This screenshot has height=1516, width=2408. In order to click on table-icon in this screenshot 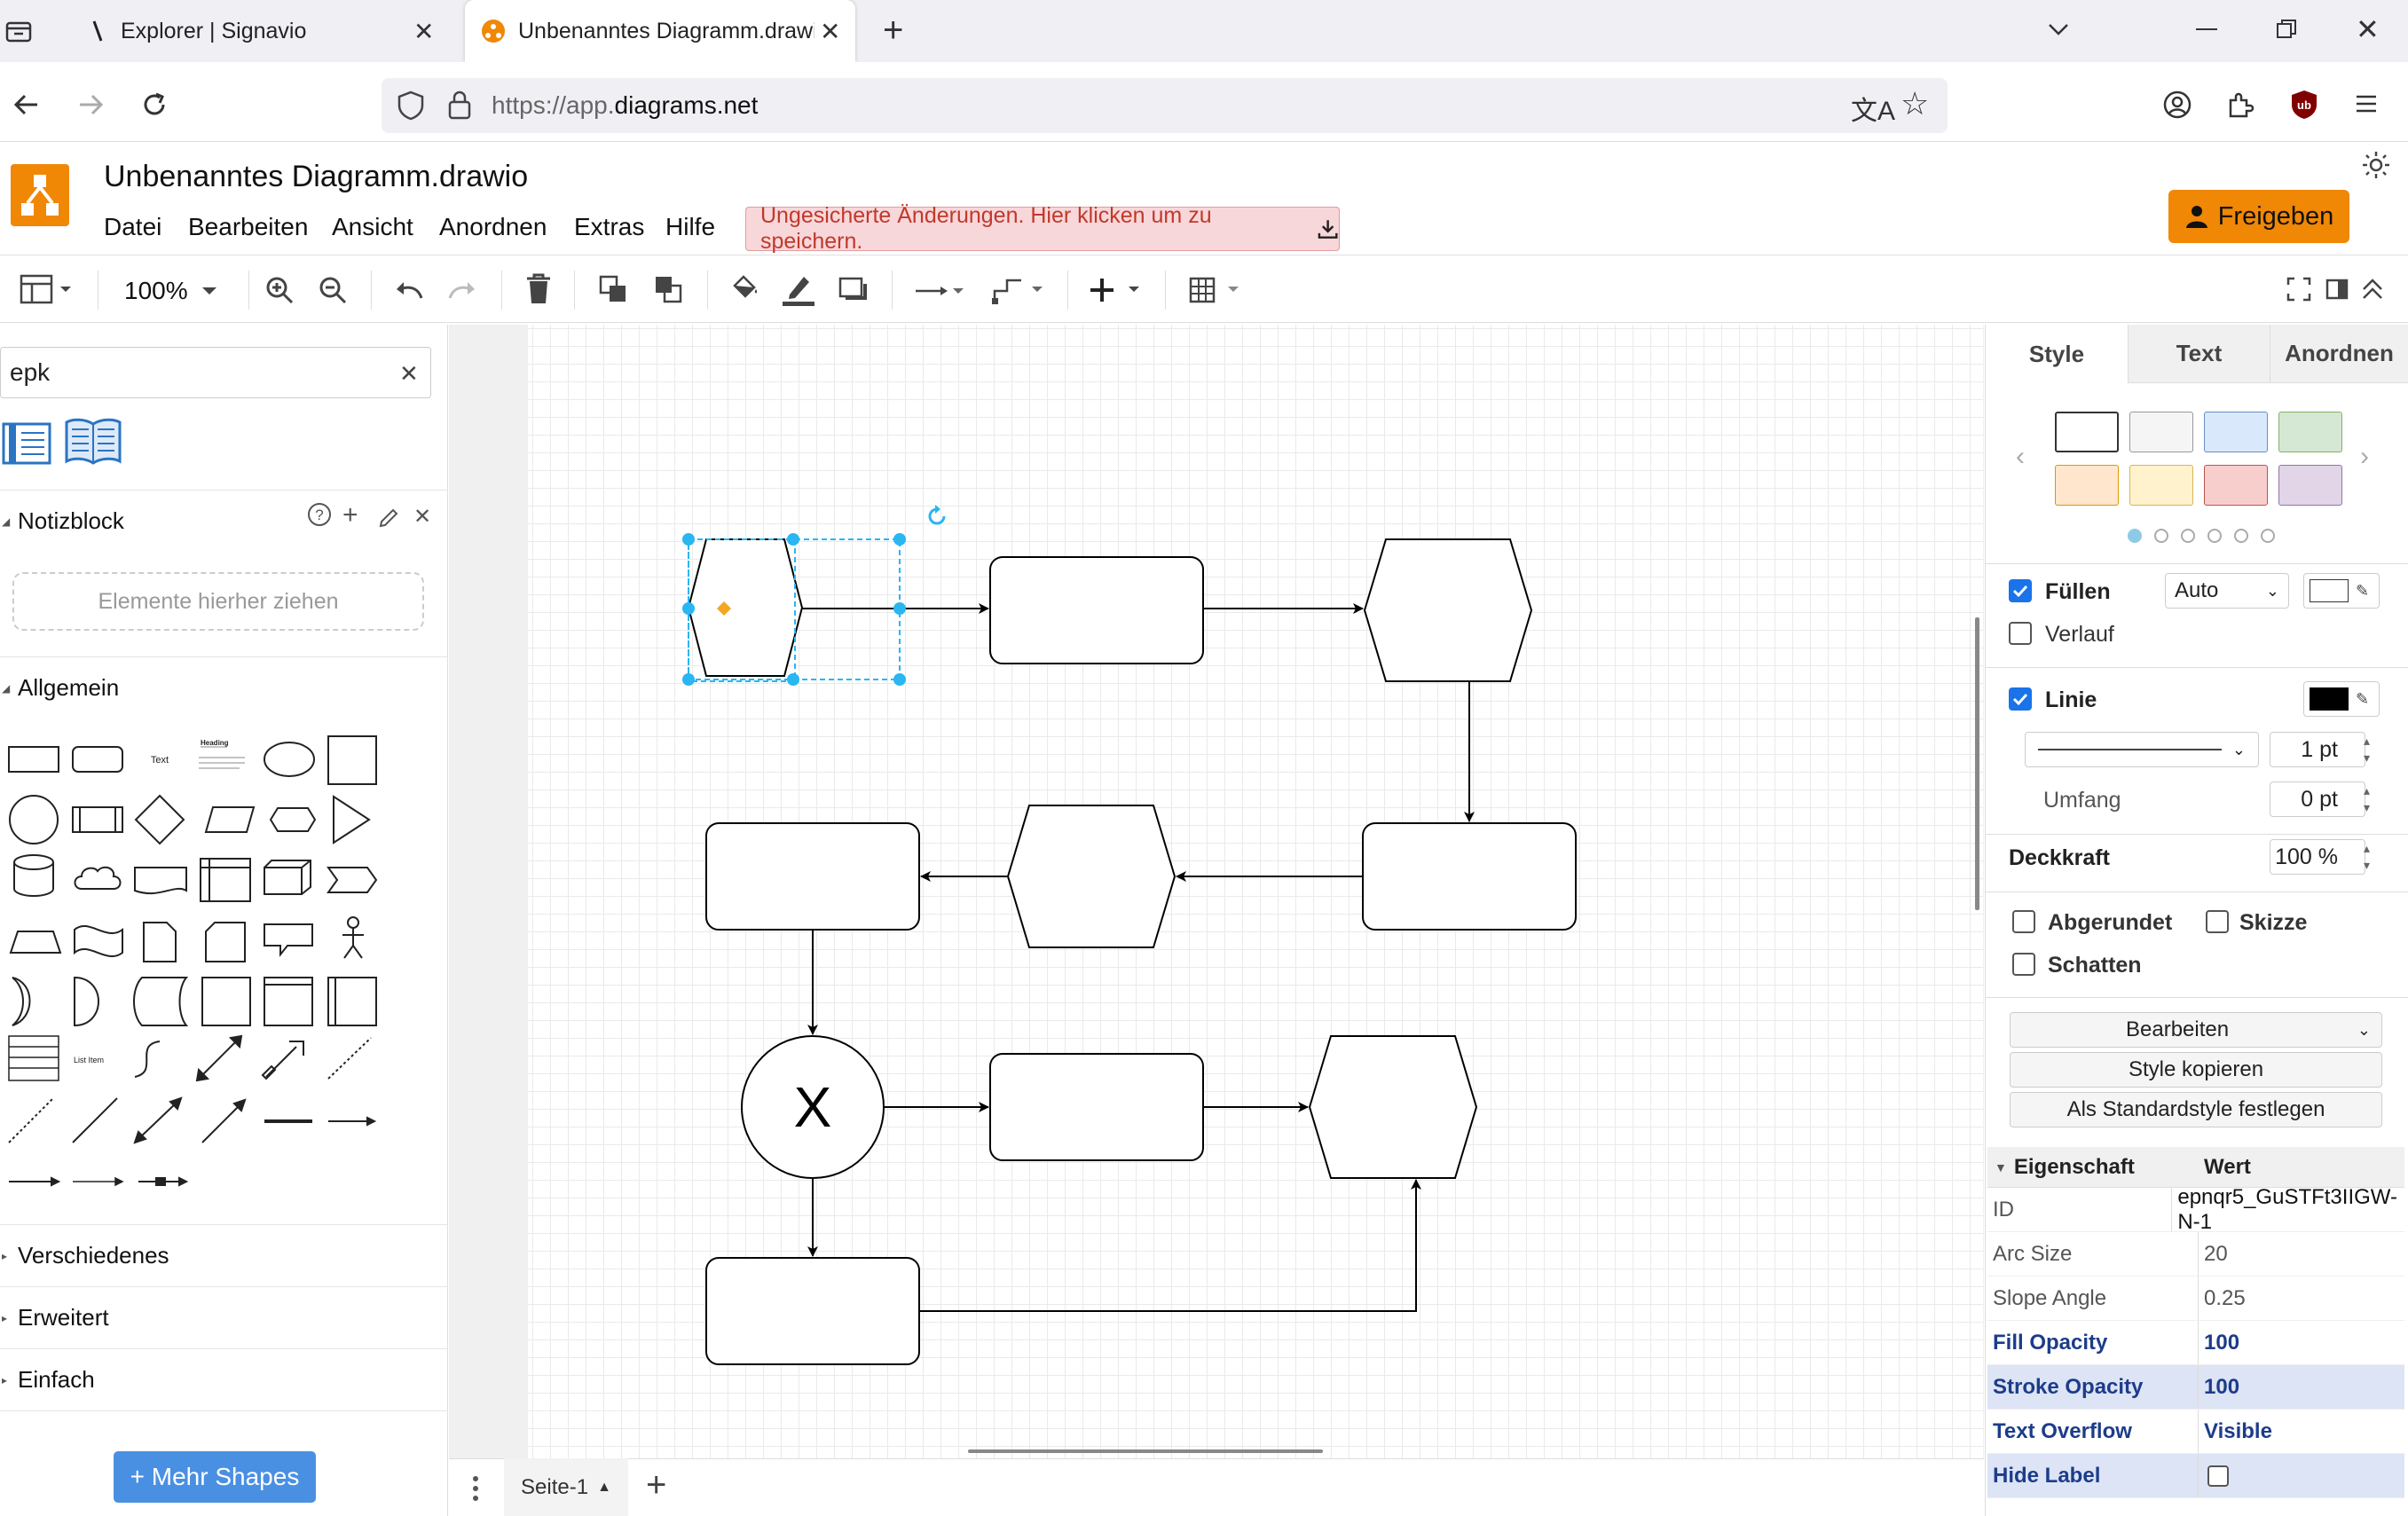, I will do `click(1217, 290)`.